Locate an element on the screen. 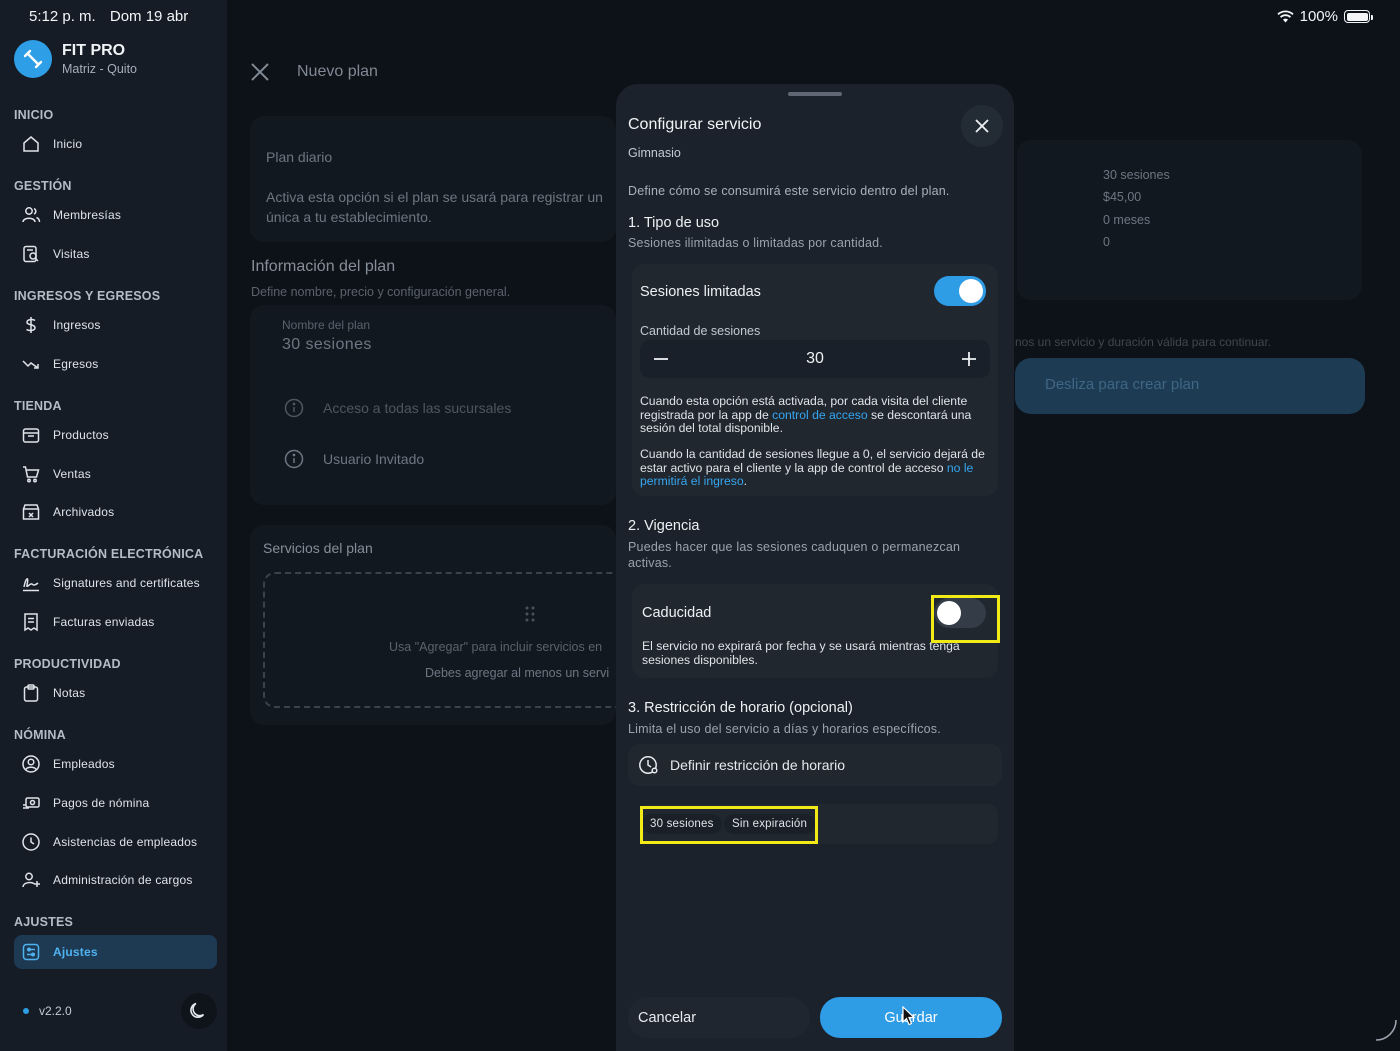 This screenshot has width=1400, height=1051. sidebar-item-signatures: Signatures and certificates is located at coordinates (115, 583).